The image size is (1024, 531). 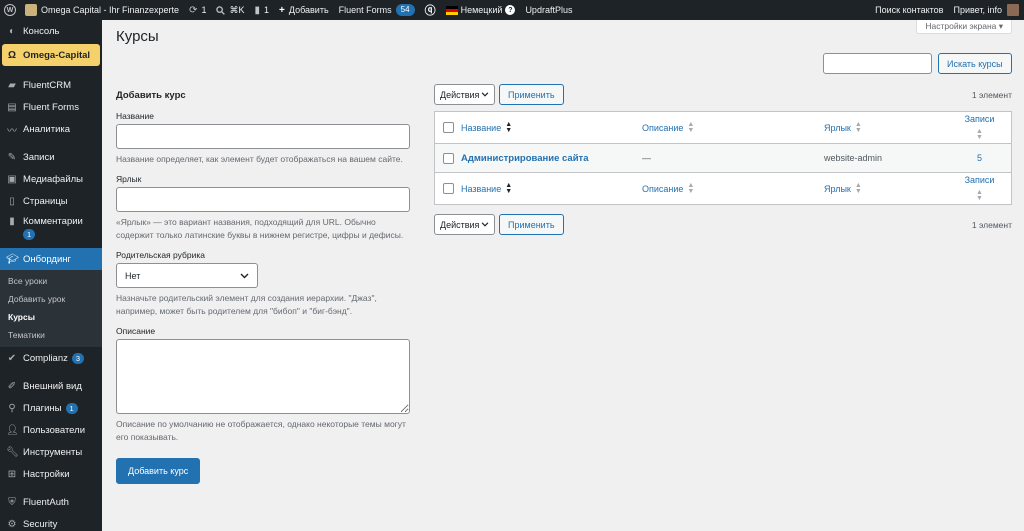 What do you see at coordinates (430, 10) in the screenshot?
I see `q-plugin-link: ⓠ` at bounding box center [430, 10].